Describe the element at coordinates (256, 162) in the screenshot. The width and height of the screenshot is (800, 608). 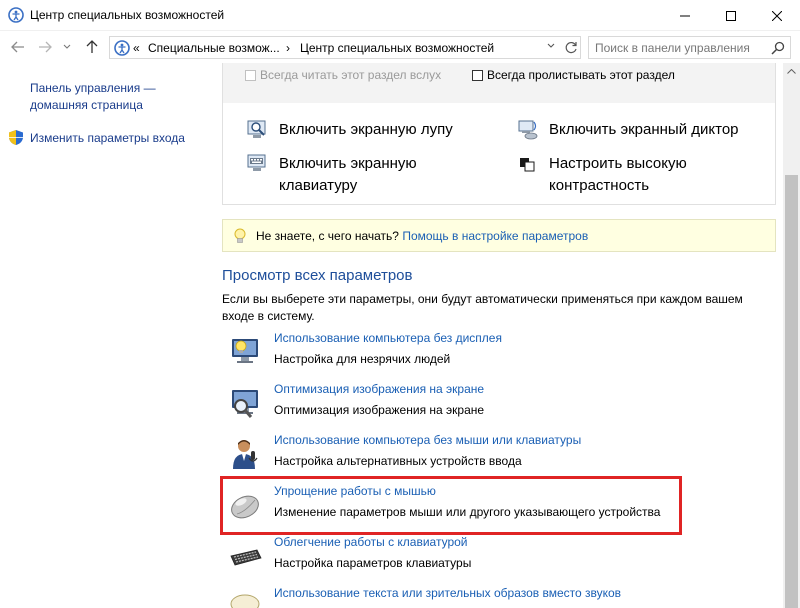
I see `onscreen-keyboard-icon` at that location.